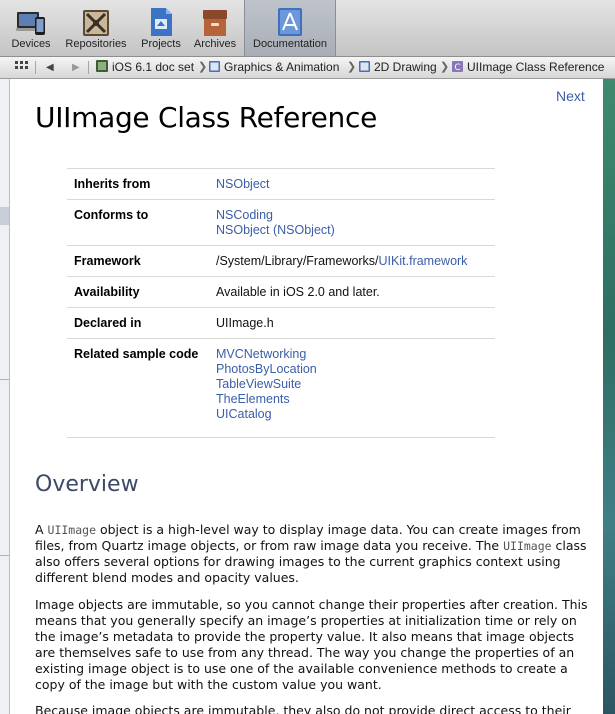 This screenshot has height=714, width=615. I want to click on framework-path: /System/Library/Frameworks/, so click(297, 261).